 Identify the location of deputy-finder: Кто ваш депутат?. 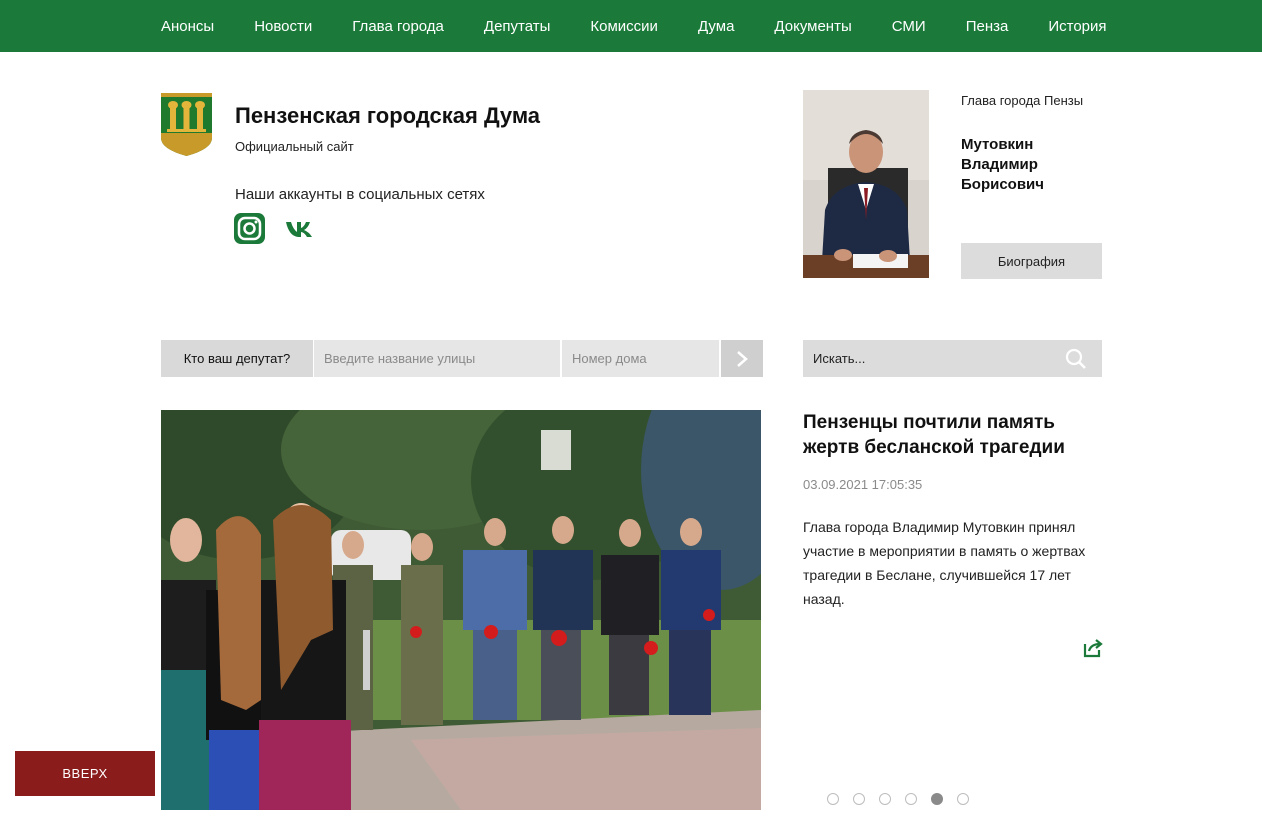
(462, 358).